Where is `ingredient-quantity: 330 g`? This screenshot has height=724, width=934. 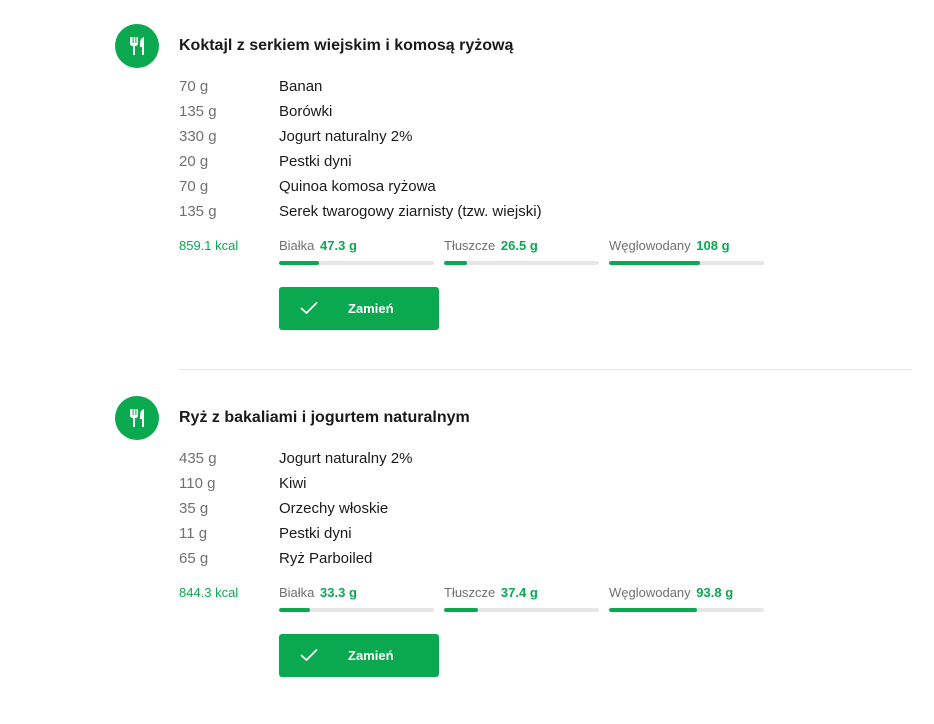 ingredient-quantity: 330 g is located at coordinates (198, 136).